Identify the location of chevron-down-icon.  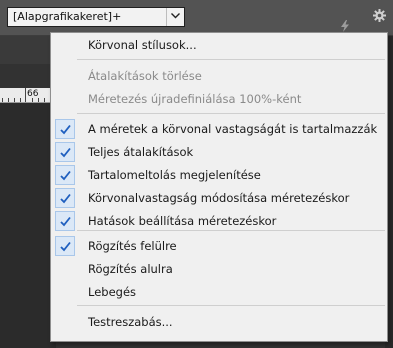
(175, 16).